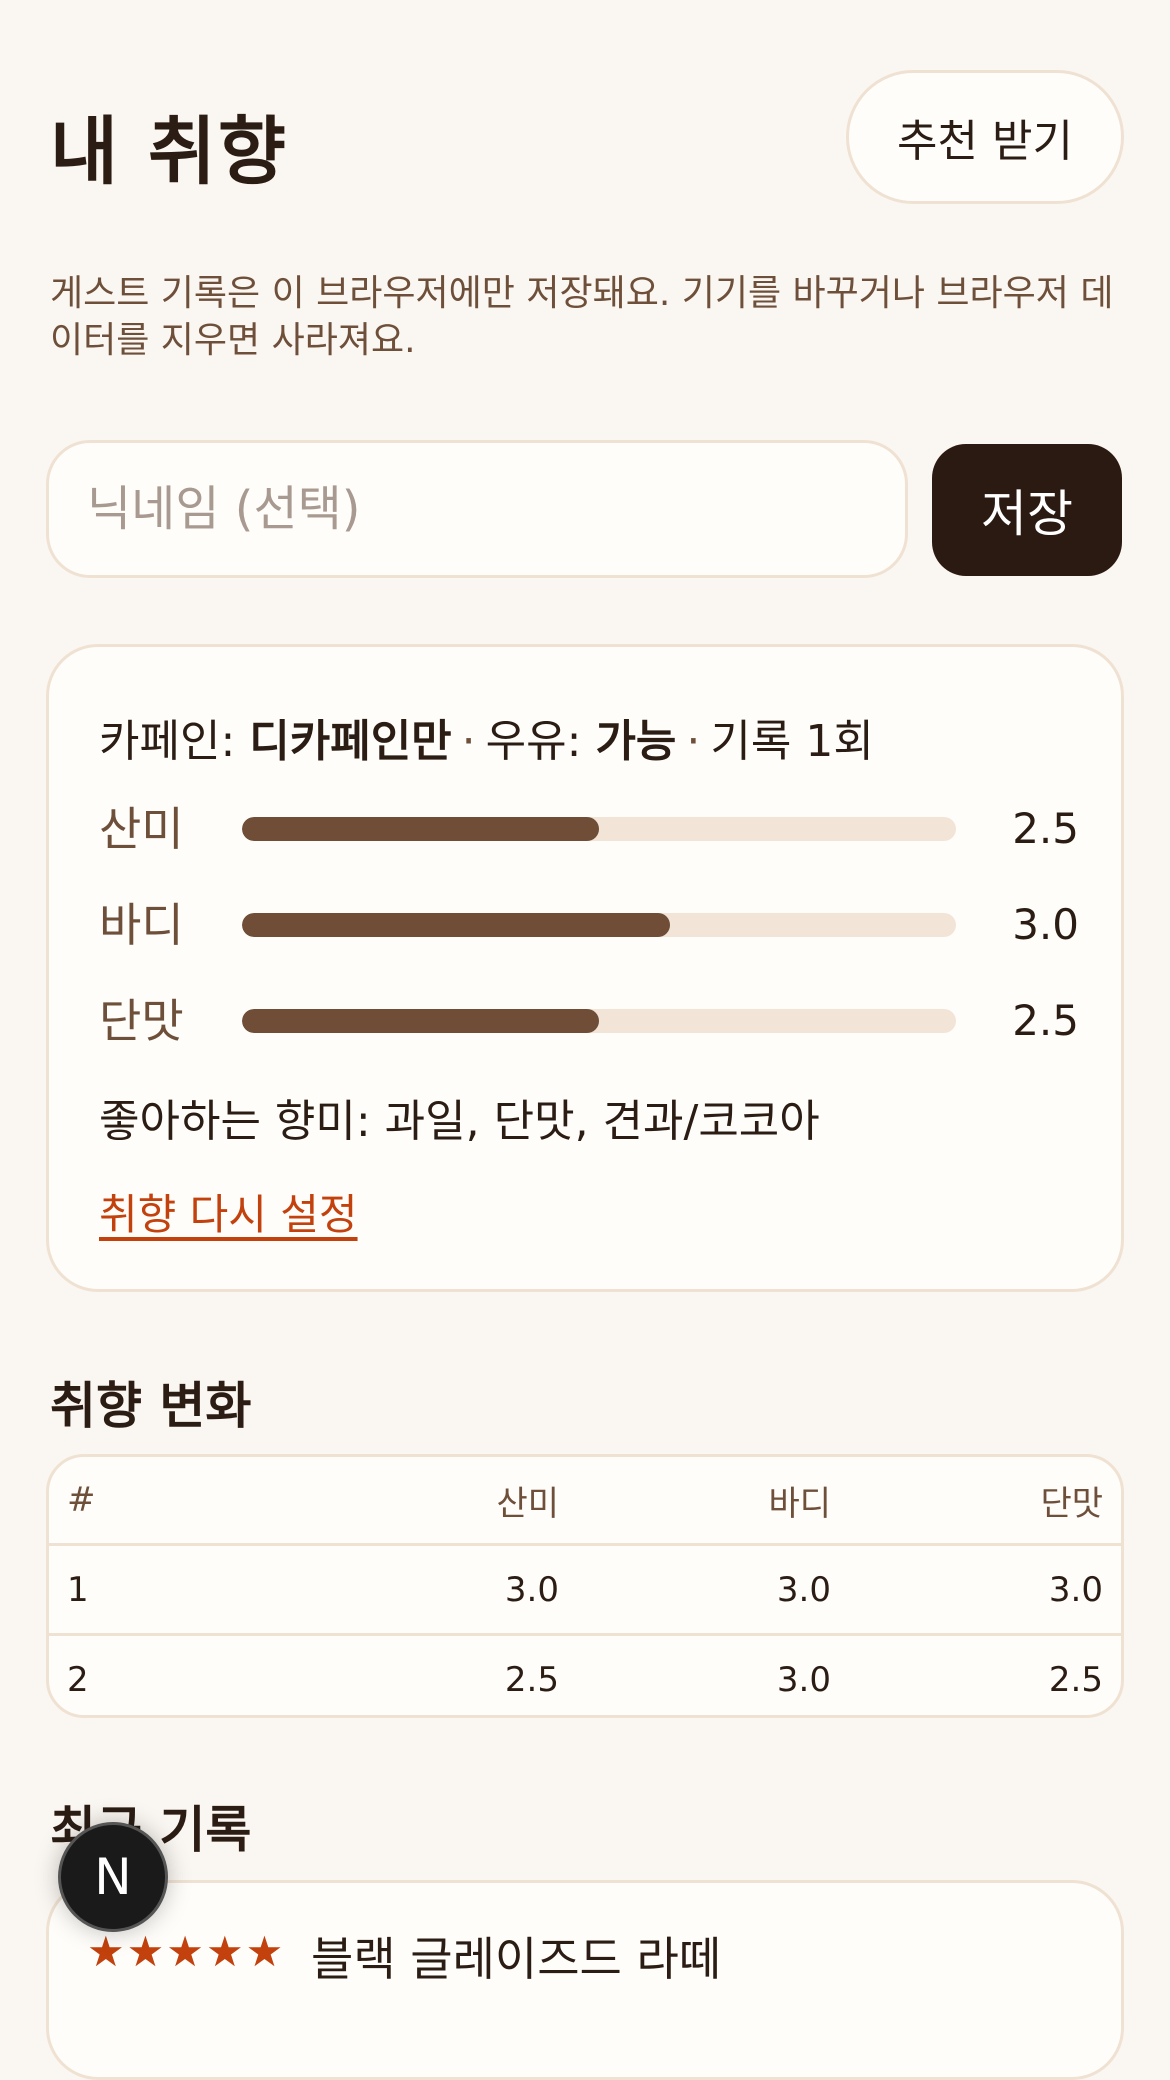  I want to click on nextjs-dev-indicator-button: N, so click(113, 1877).